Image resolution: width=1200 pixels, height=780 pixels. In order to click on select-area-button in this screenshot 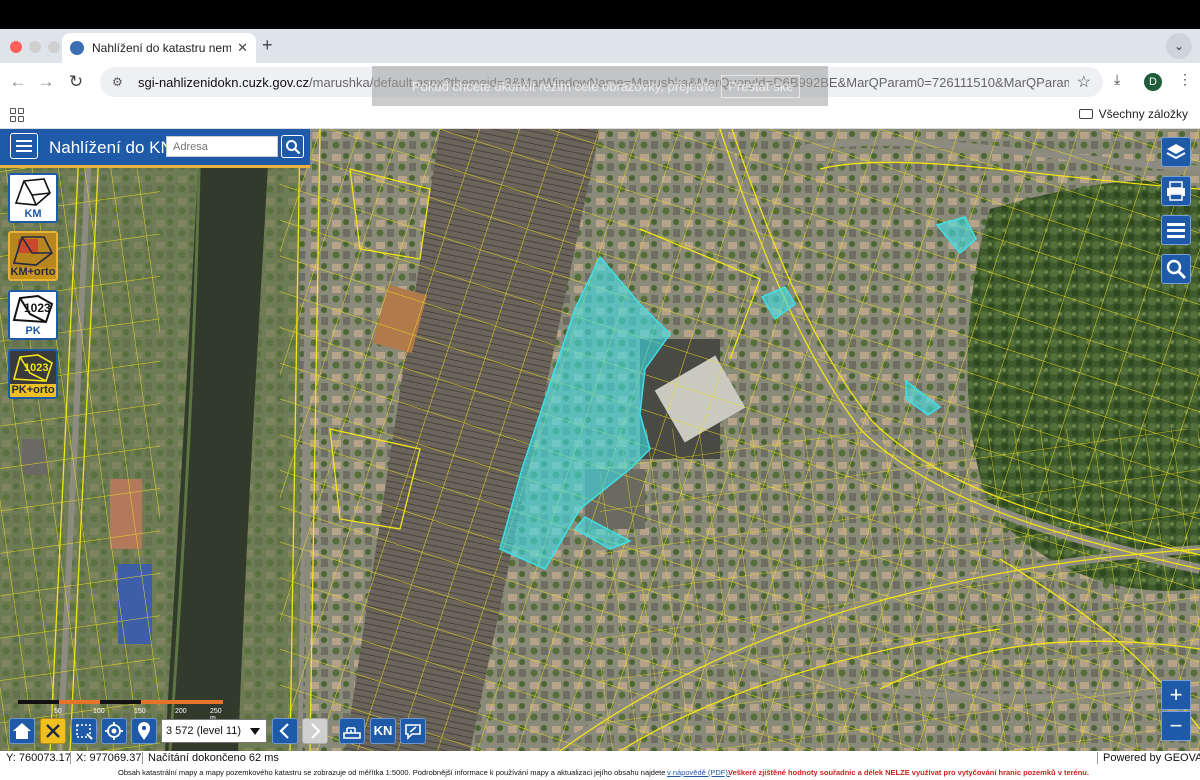, I will do `click(84, 731)`.